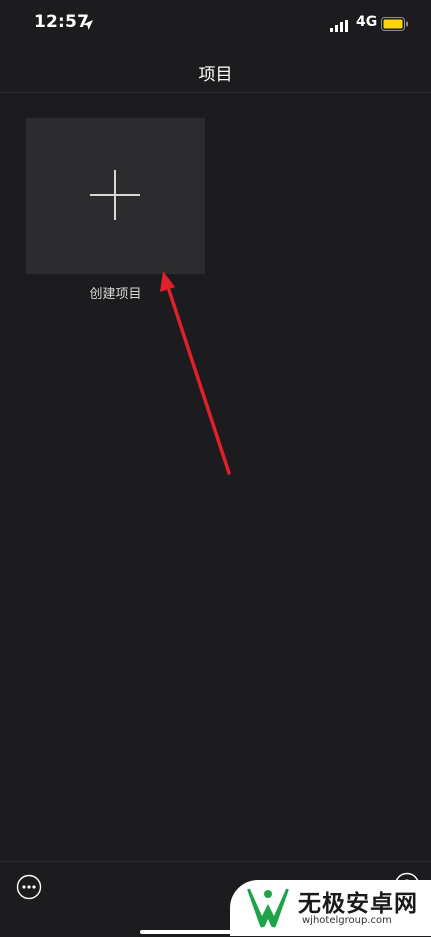  I want to click on watermark-url: wjhotelgroup.com, so click(347, 920).